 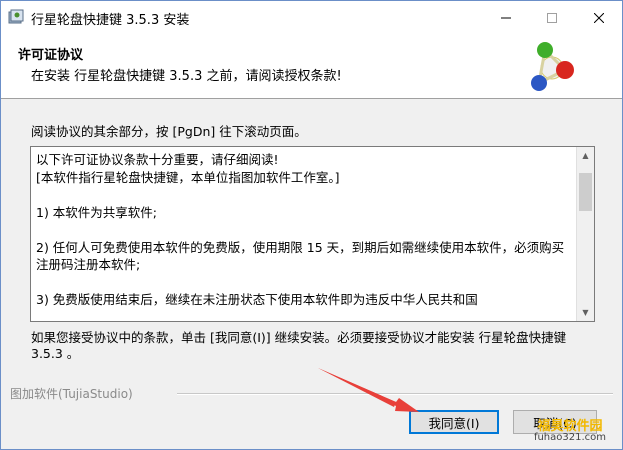 I want to click on minimize-button, so click(x=506, y=17).